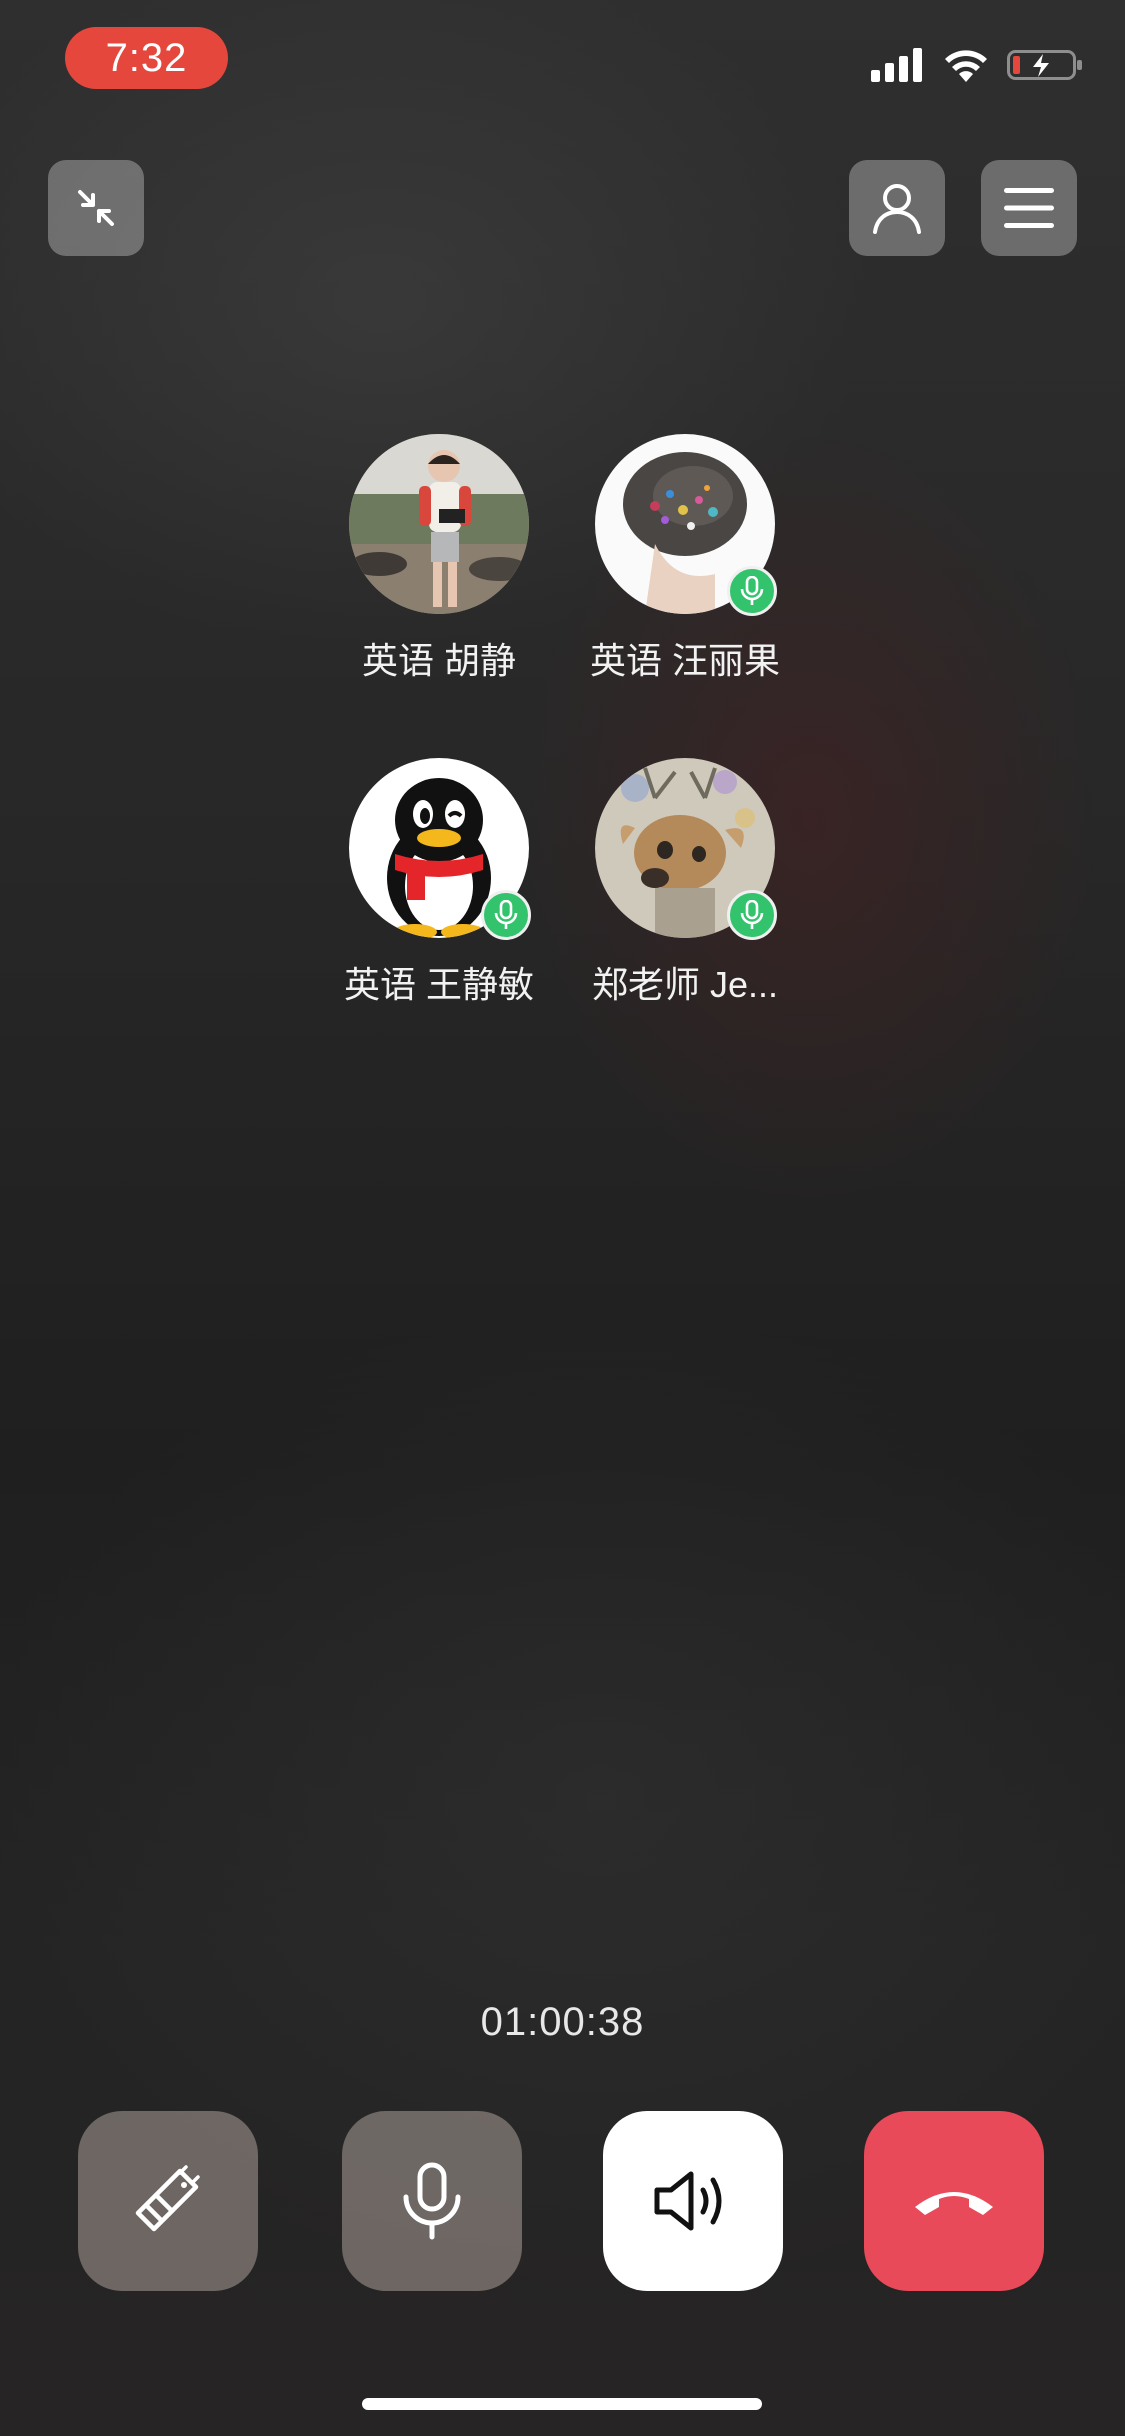 The height and width of the screenshot is (2436, 1125). Describe the element at coordinates (562, 2404) in the screenshot. I see `home-indicator` at that location.